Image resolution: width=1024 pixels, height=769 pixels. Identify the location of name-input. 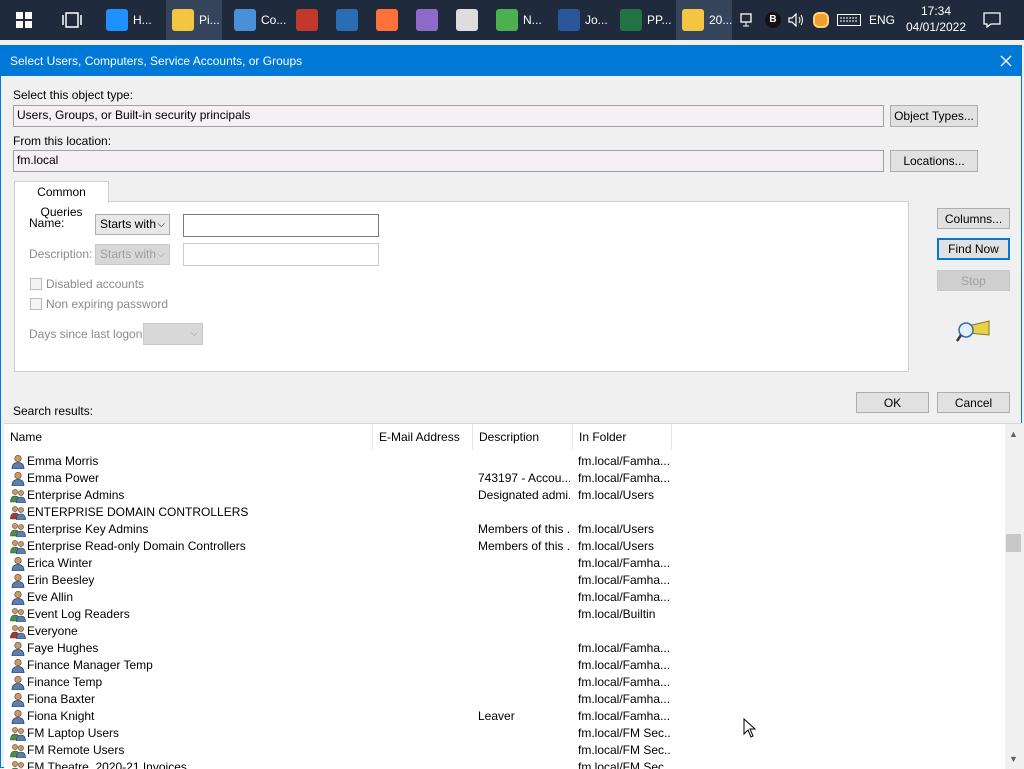
(281, 225).